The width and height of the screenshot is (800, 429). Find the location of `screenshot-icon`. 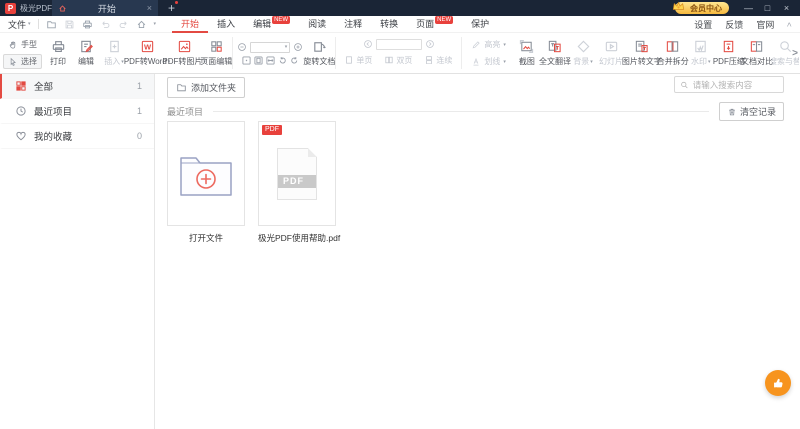

screenshot-icon is located at coordinates (527, 46).